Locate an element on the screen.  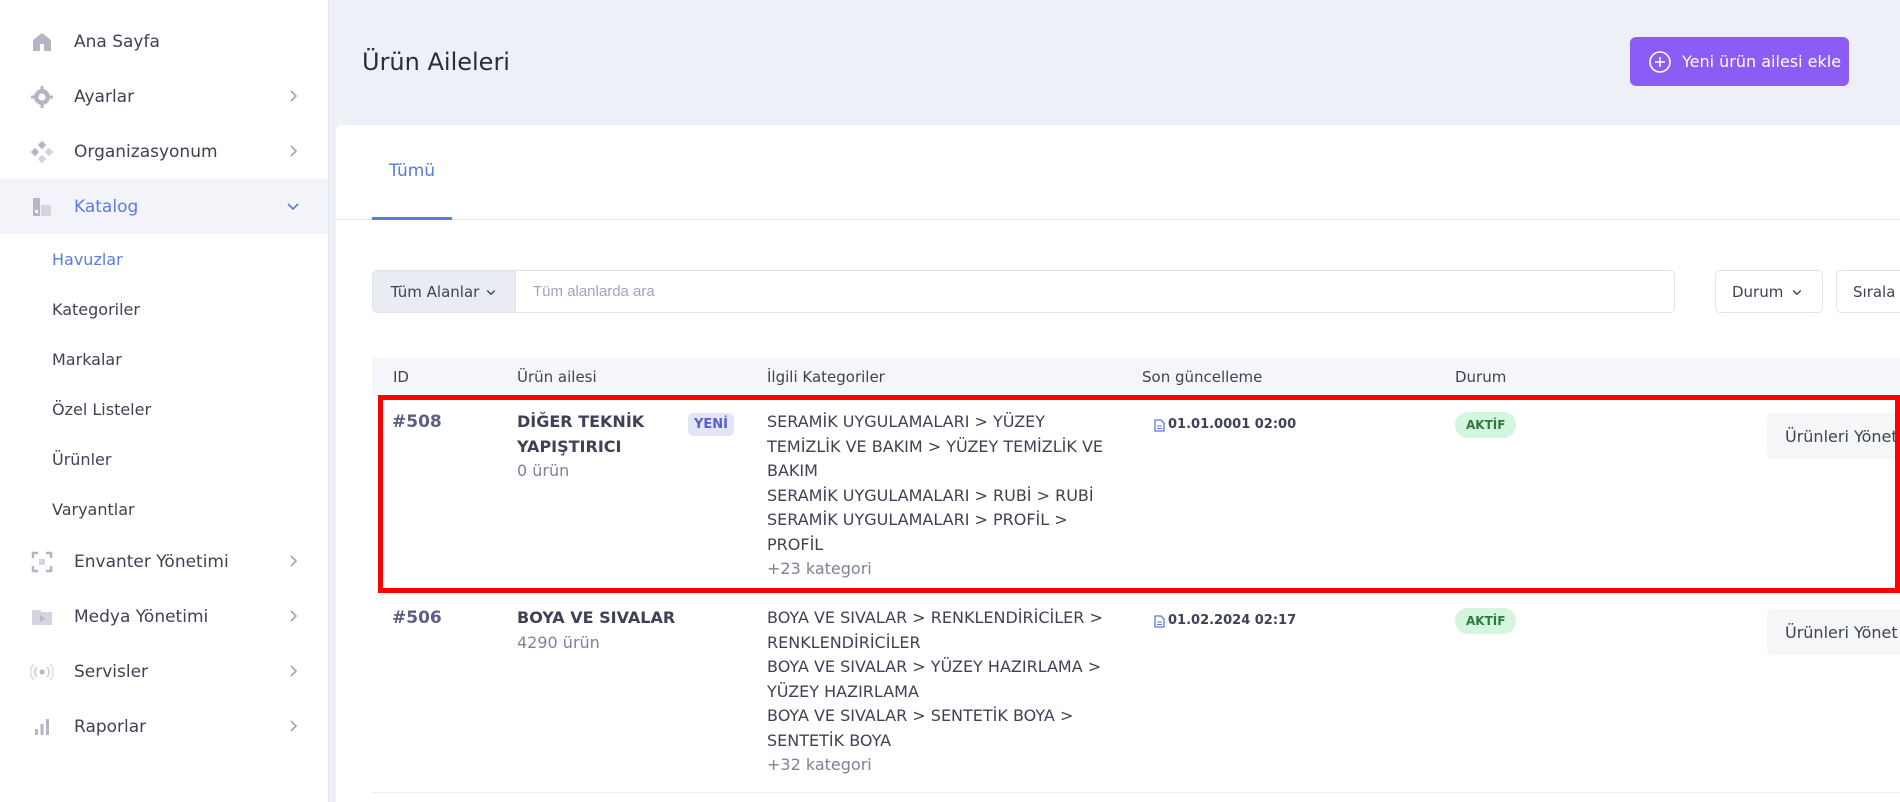
column-header-id: ID is located at coordinates (401, 377).